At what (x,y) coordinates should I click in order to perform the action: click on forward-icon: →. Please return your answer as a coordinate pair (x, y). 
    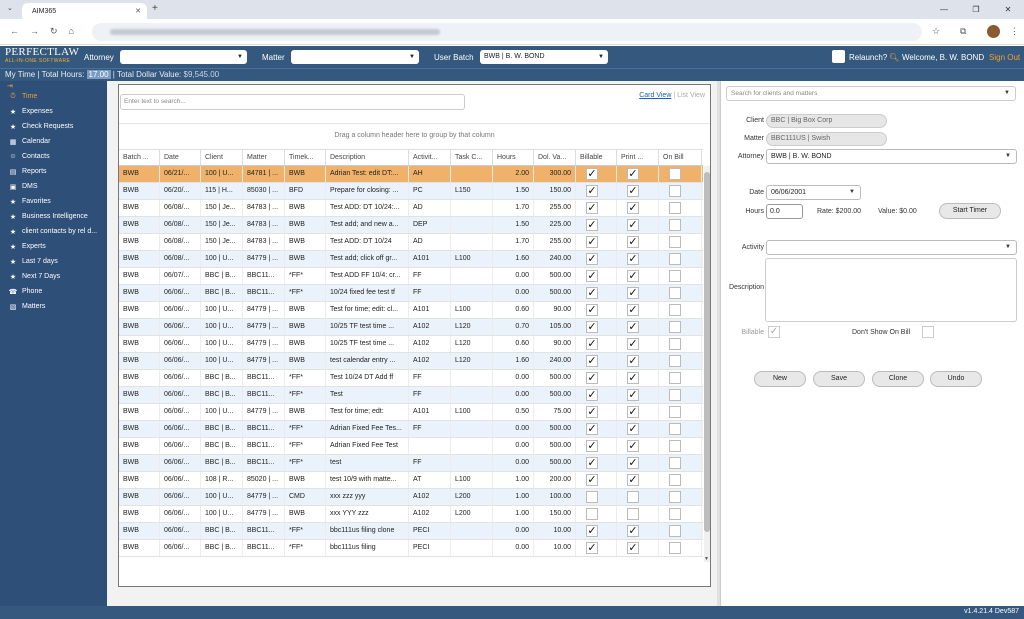
    Looking at the image, I should click on (34, 31).